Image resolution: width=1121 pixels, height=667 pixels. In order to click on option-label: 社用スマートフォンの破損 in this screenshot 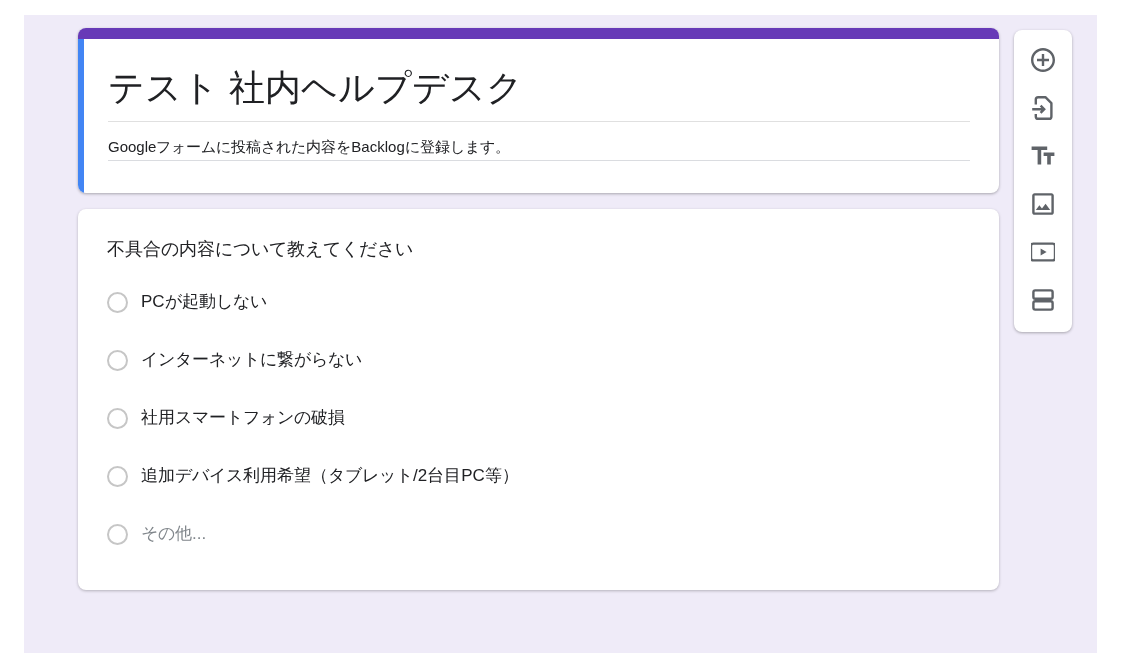, I will do `click(243, 418)`.